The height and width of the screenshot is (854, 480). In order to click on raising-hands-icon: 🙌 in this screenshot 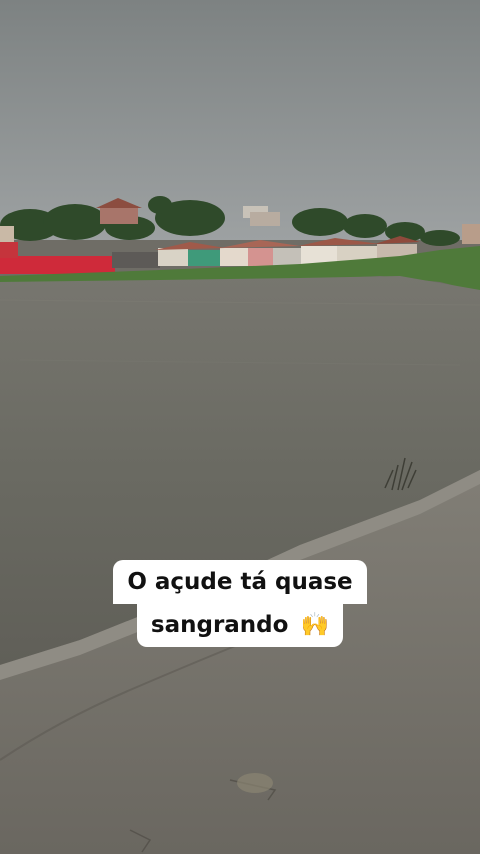, I will do `click(315, 625)`.